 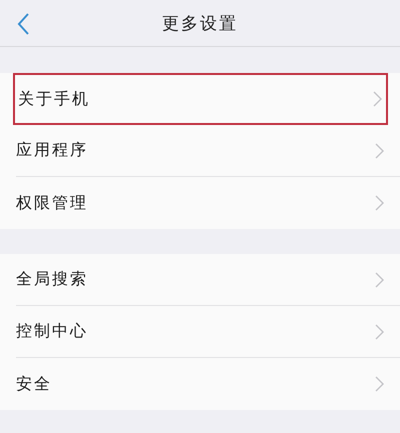 What do you see at coordinates (208, 151) in the screenshot?
I see `settings-item: 应用程序` at bounding box center [208, 151].